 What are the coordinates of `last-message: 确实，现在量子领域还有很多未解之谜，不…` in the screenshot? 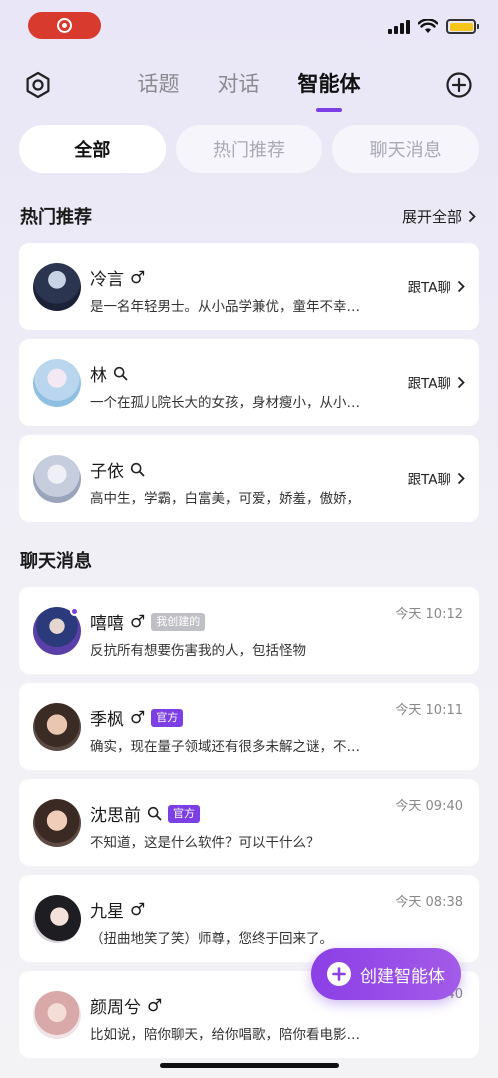 It's located at (225, 747).